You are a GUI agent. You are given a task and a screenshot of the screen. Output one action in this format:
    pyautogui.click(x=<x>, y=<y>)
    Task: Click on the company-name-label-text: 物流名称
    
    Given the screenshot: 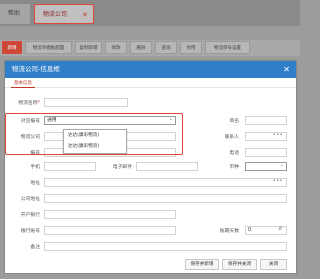 What is the action you would take?
    pyautogui.click(x=28, y=103)
    